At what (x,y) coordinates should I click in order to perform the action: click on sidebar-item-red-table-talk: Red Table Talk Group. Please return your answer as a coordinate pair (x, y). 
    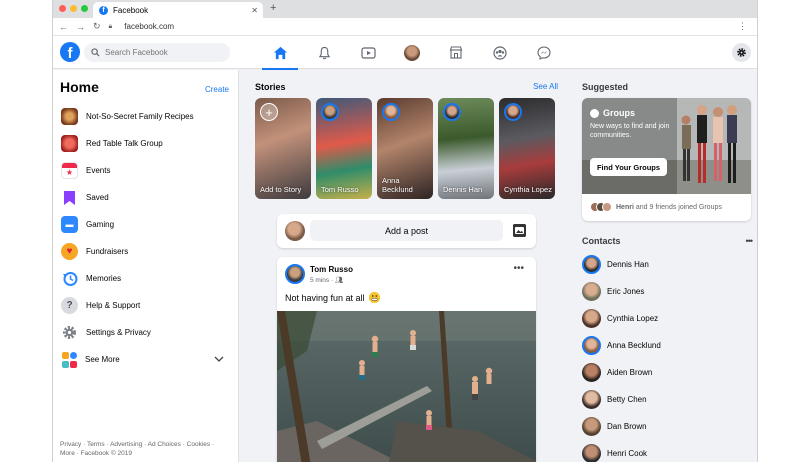
    Looking at the image, I should click on (145, 143).